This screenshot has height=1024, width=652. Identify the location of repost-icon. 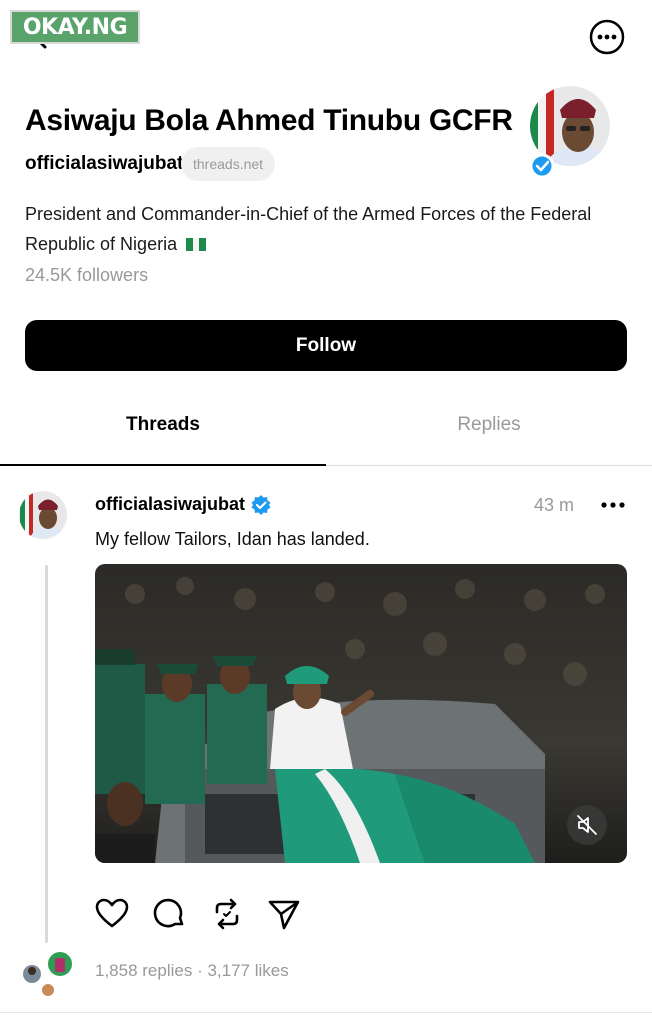
(227, 914).